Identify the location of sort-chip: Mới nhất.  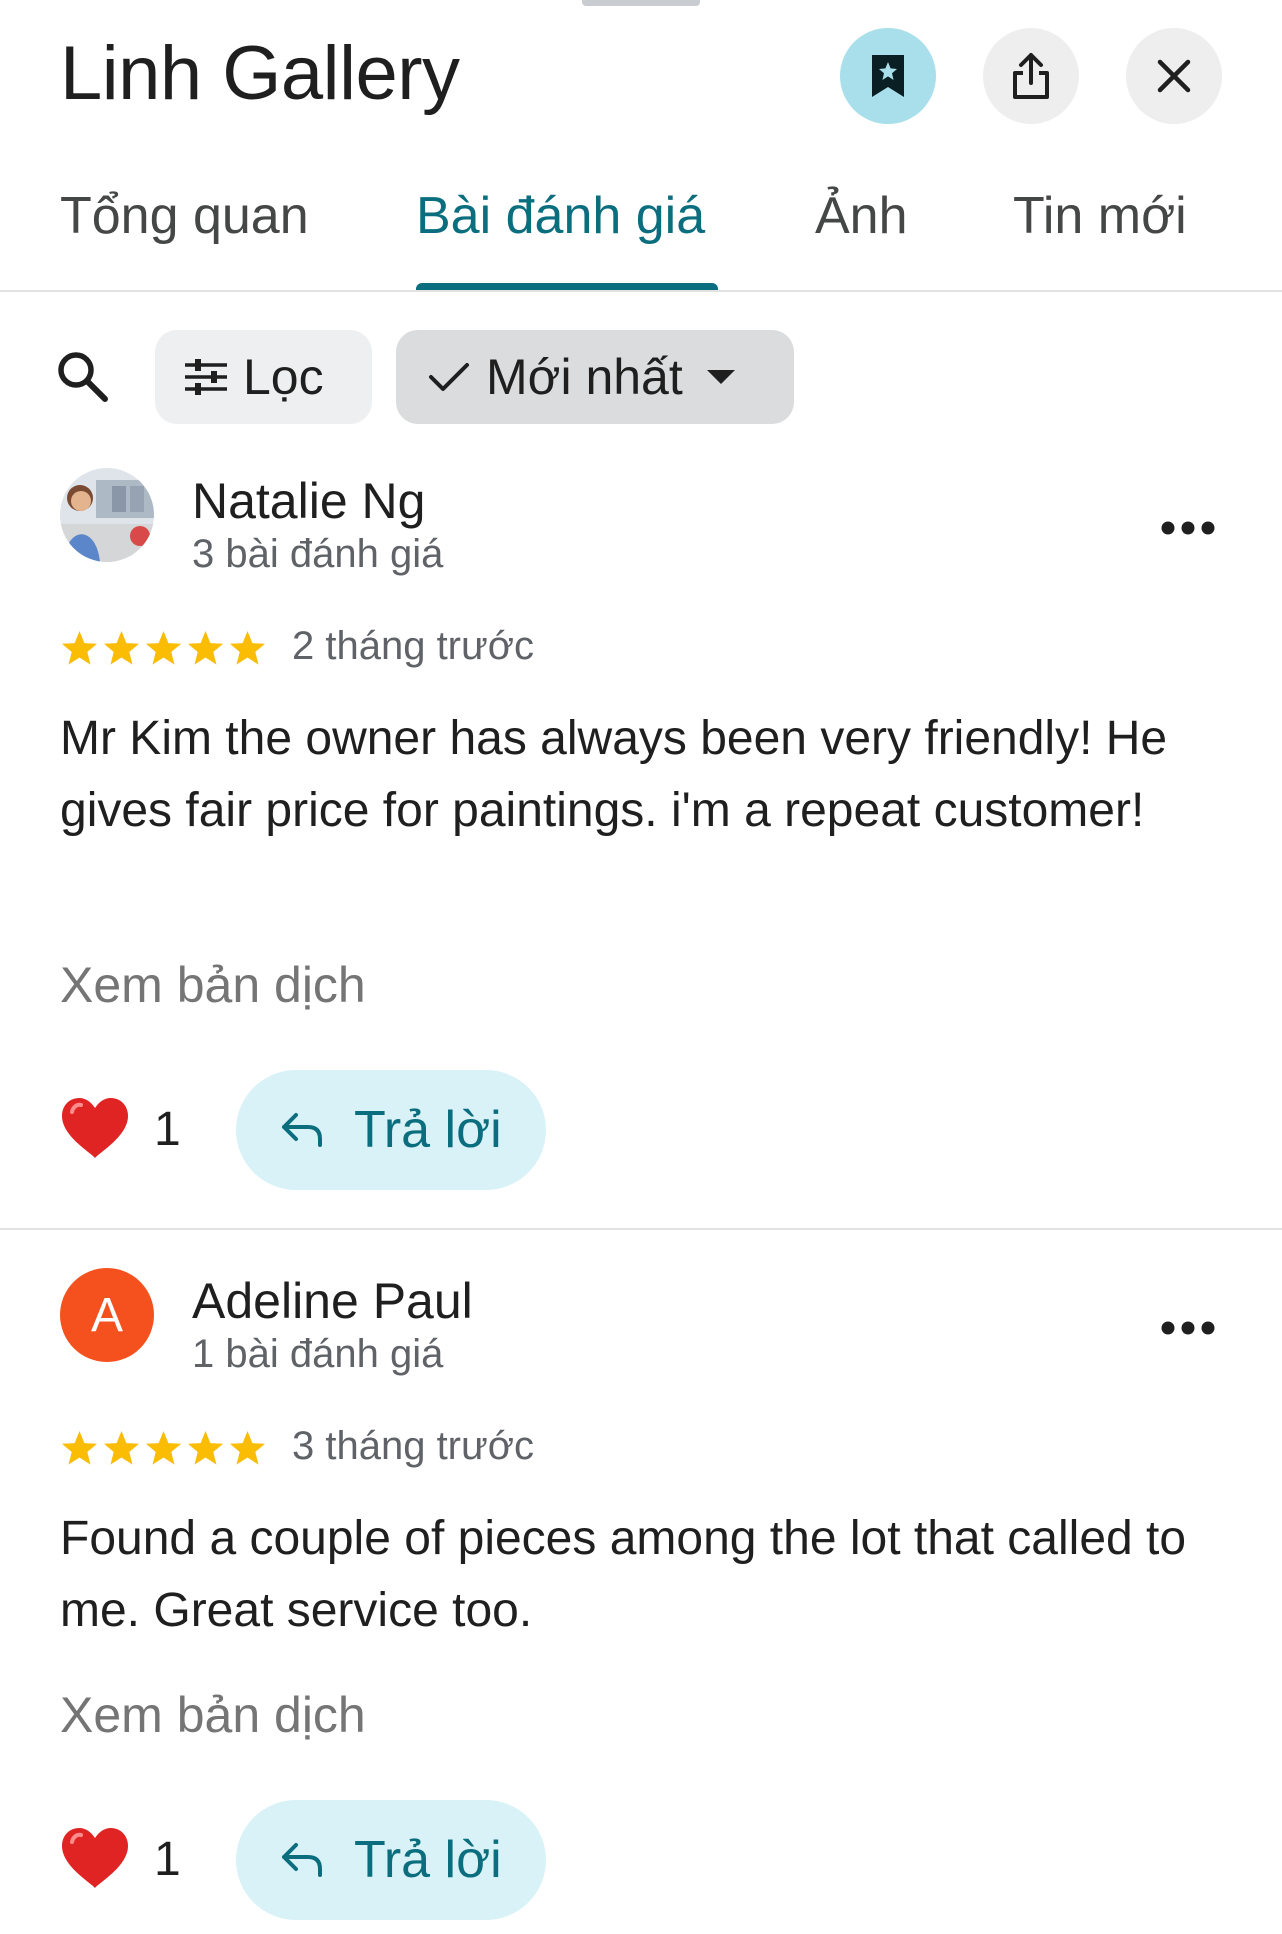
(595, 377).